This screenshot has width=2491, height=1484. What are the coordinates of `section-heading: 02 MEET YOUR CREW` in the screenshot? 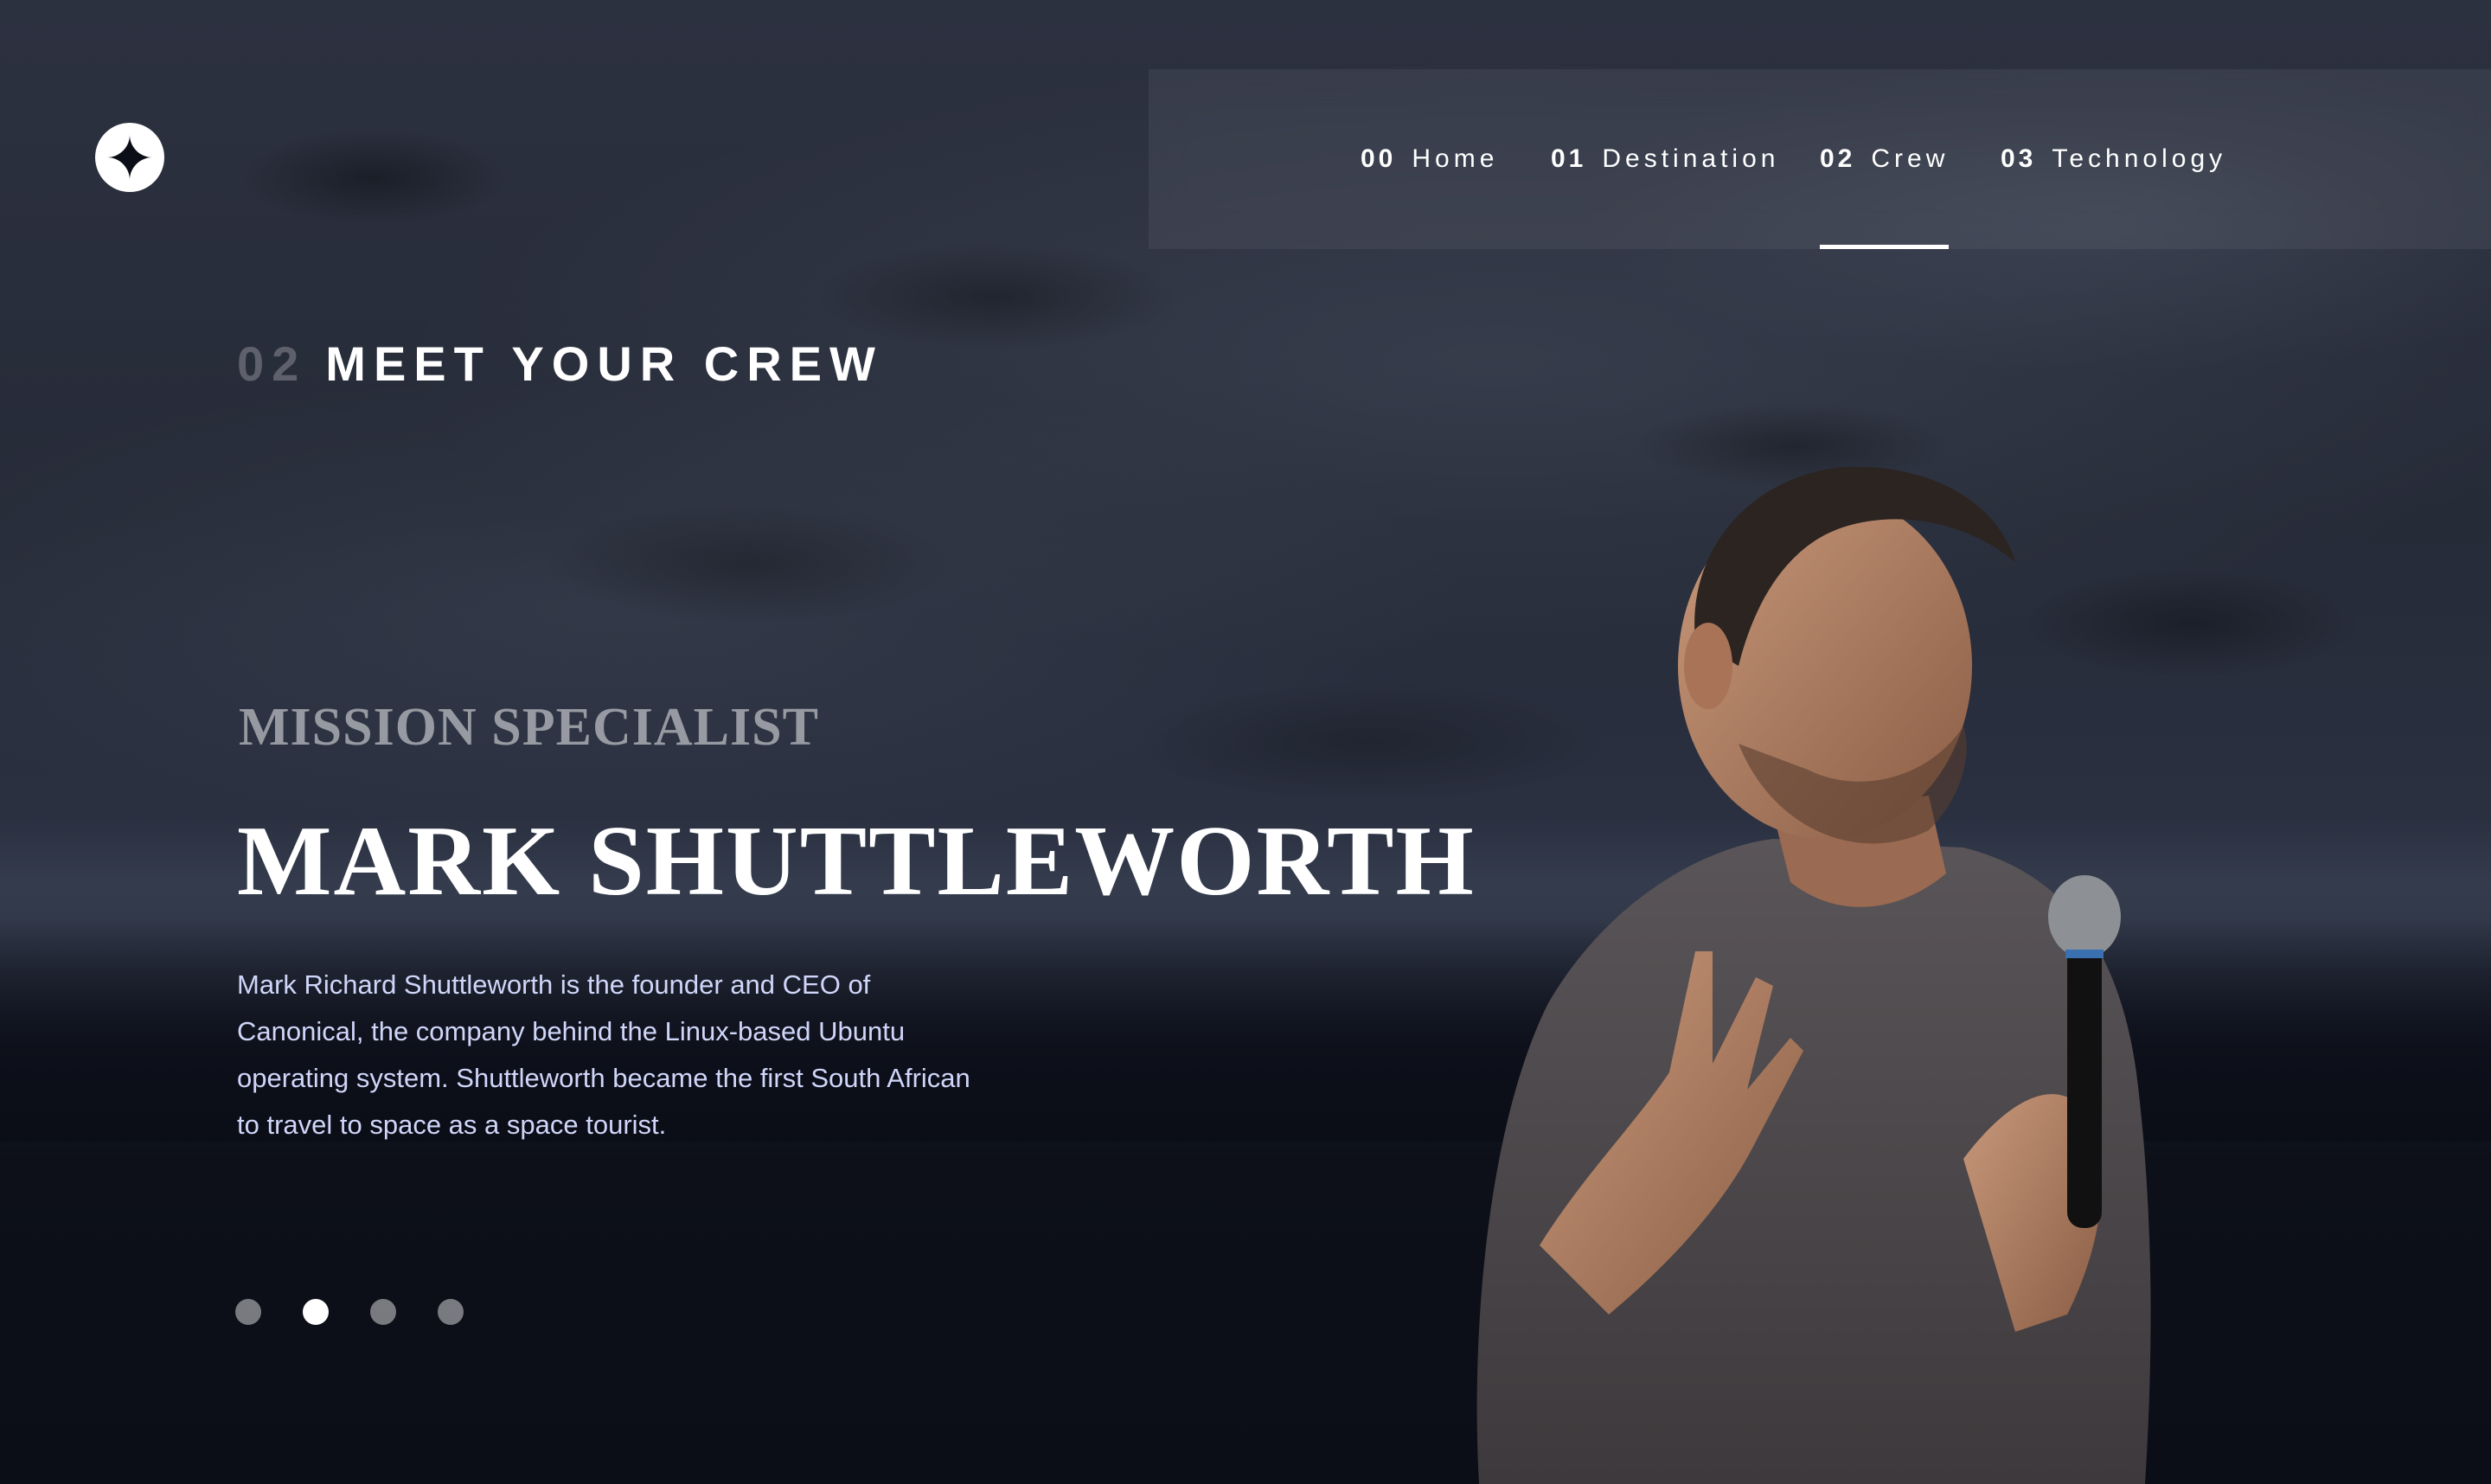 It's located at (560, 364).